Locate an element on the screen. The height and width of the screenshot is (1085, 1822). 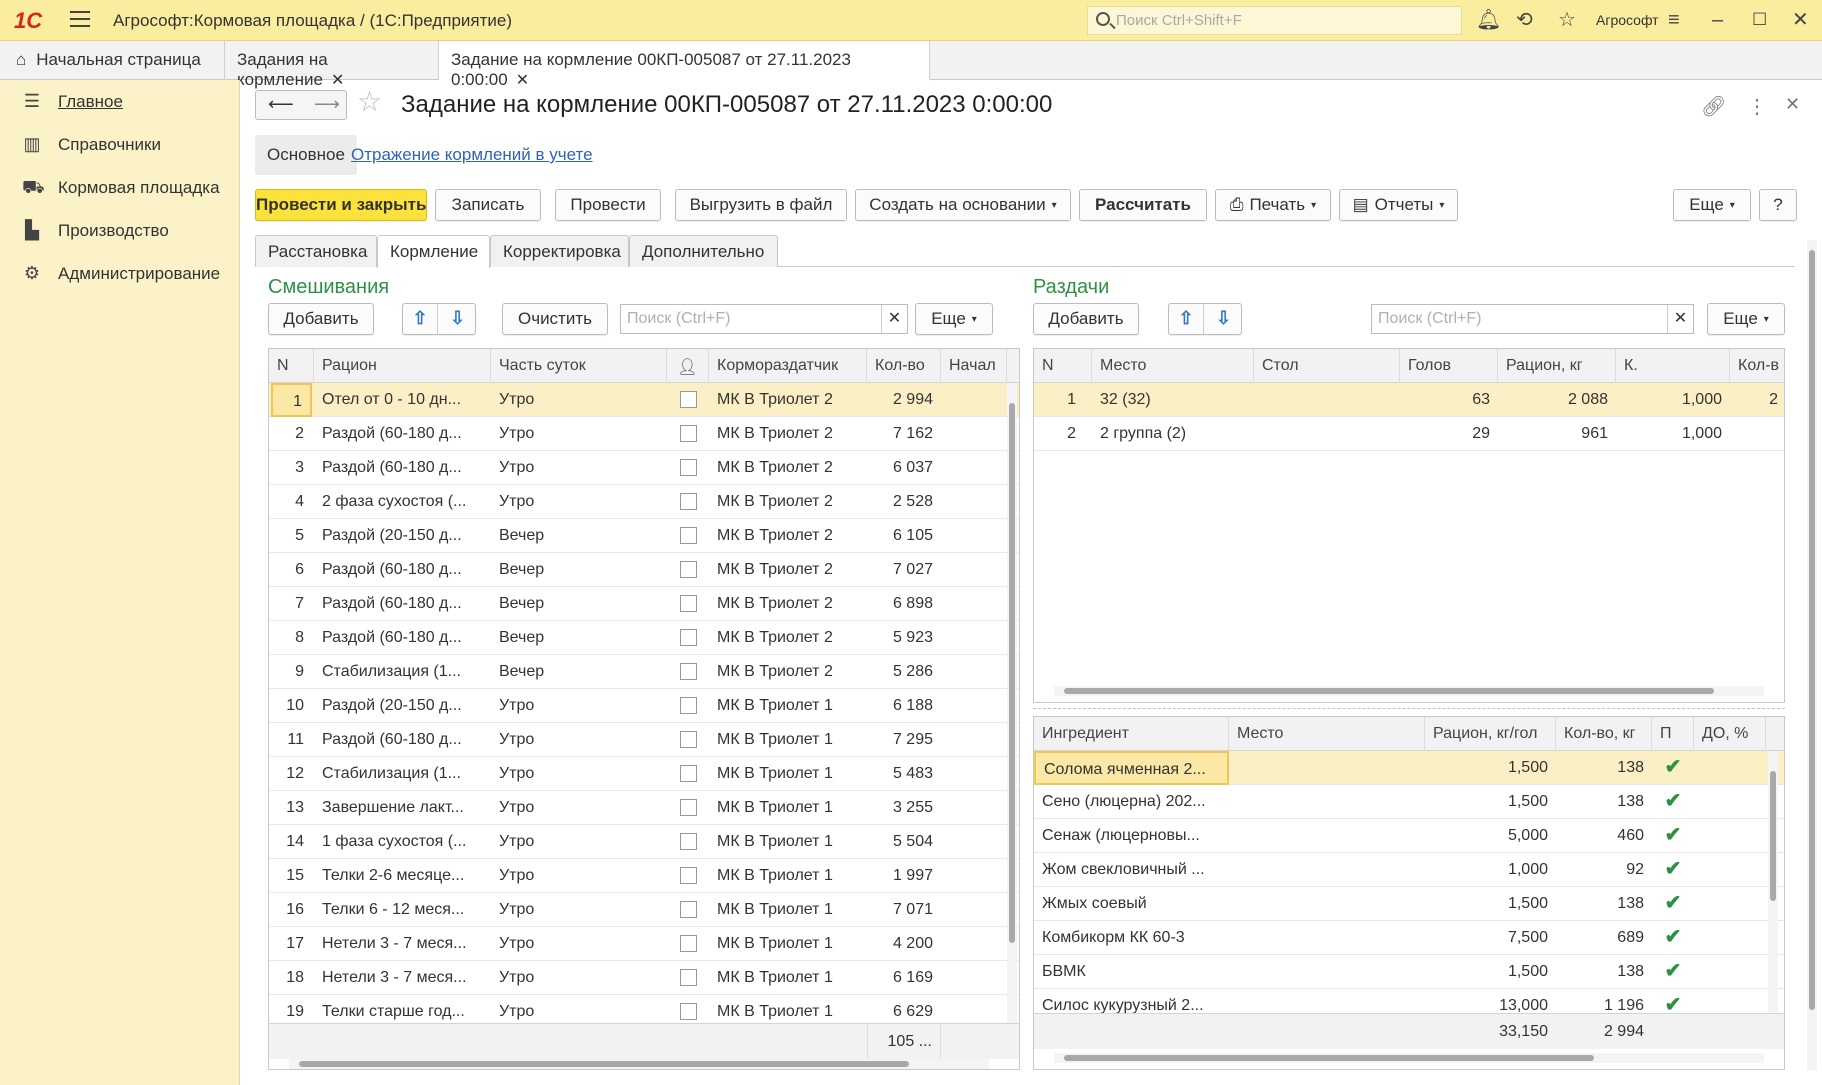
tab-correction: Корректировка is located at coordinates (559, 251).